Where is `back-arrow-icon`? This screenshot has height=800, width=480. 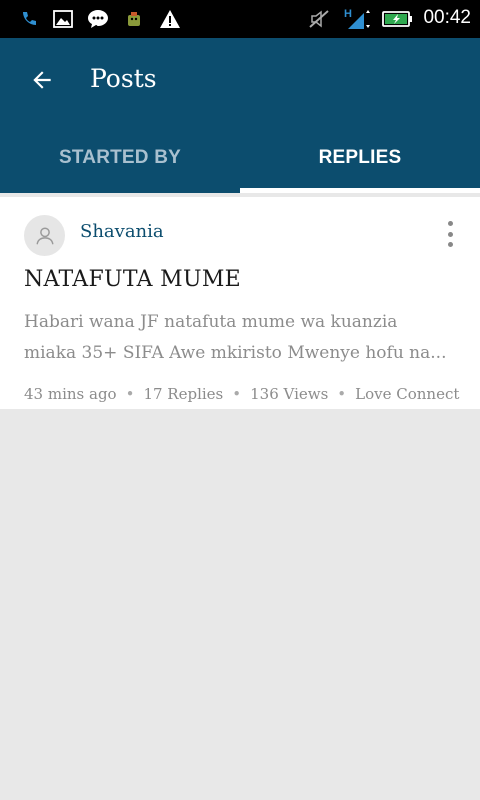 back-arrow-icon is located at coordinates (42, 80).